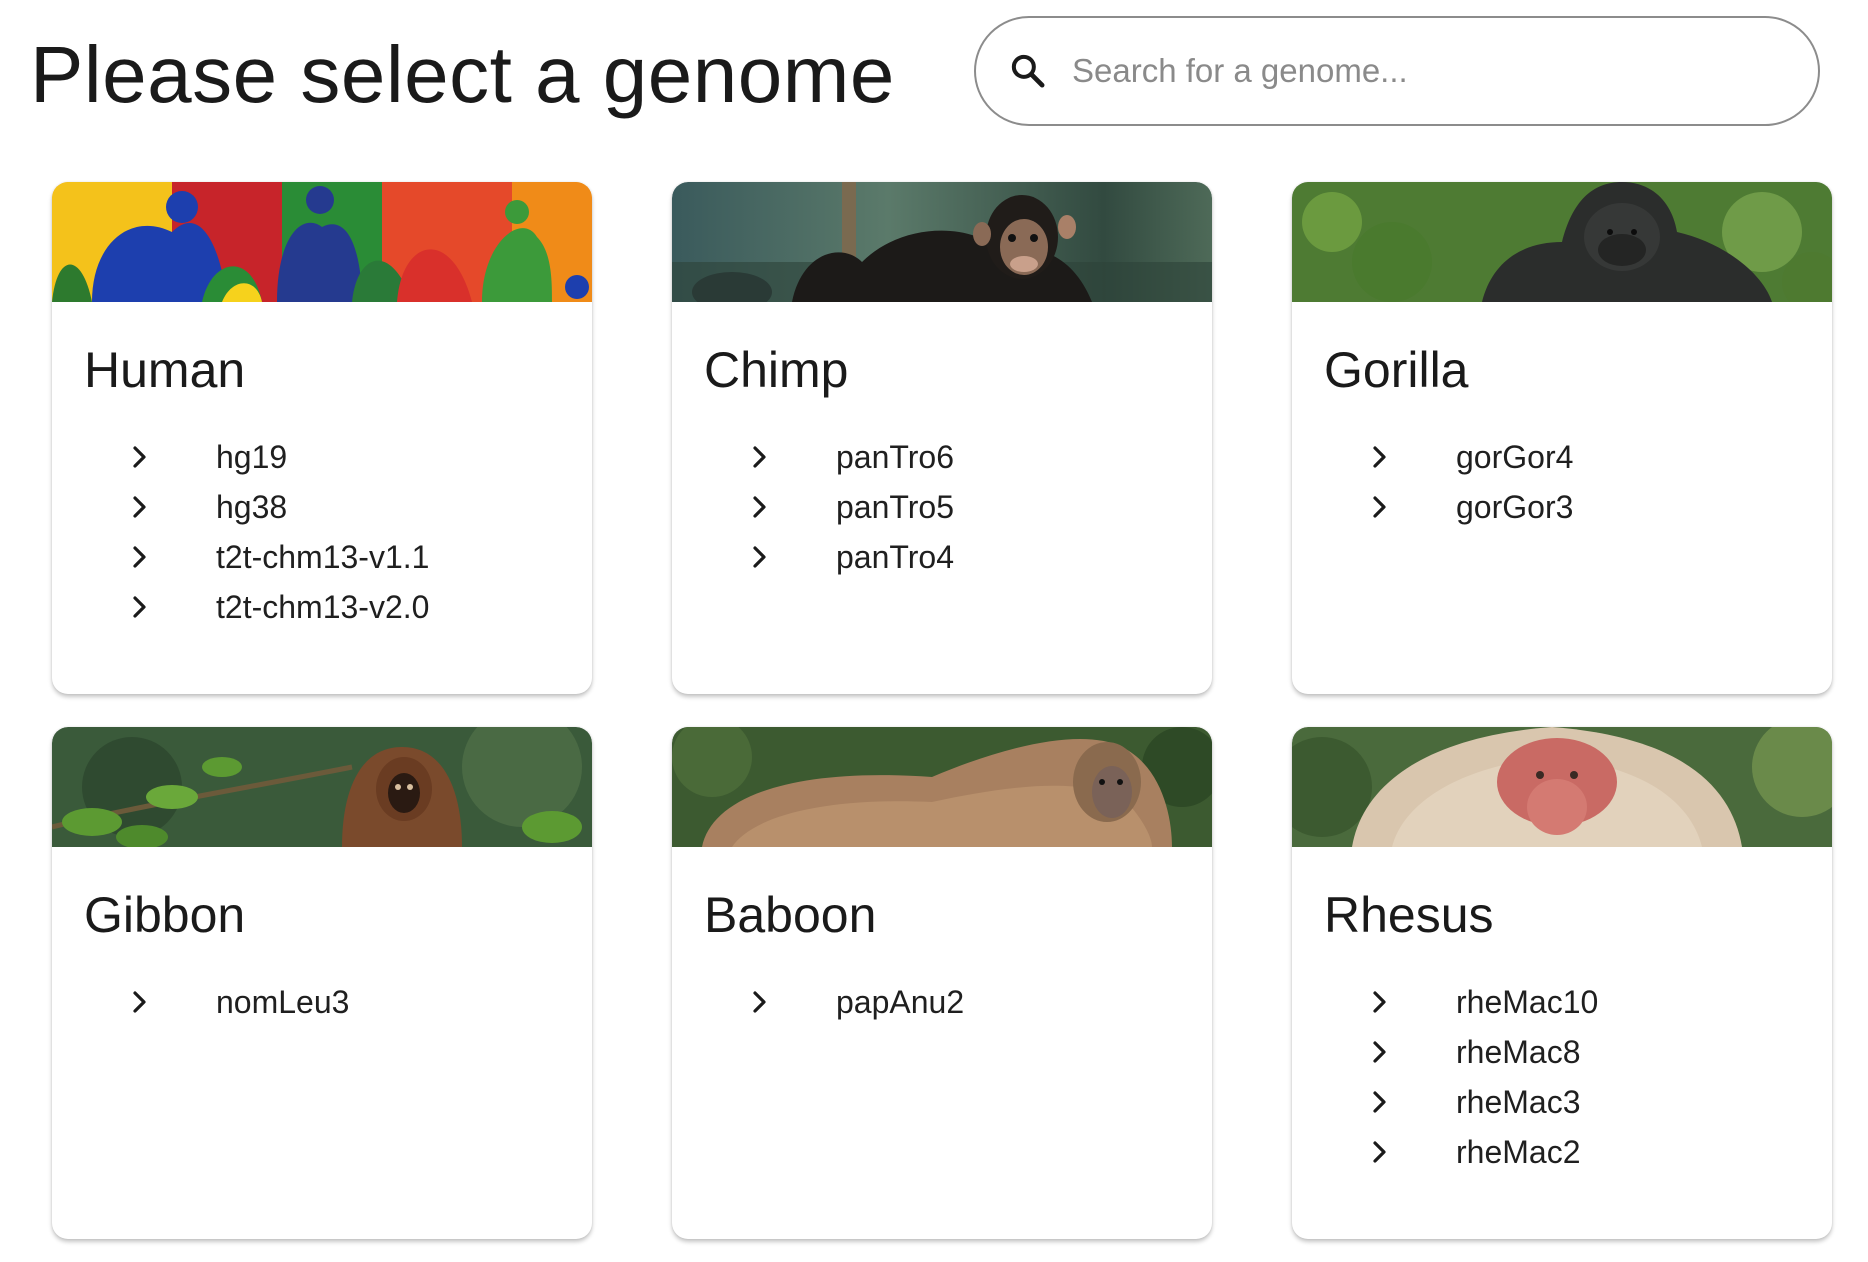  Describe the element at coordinates (462, 74) in the screenshot. I see `page-title: Please select a genome` at that location.